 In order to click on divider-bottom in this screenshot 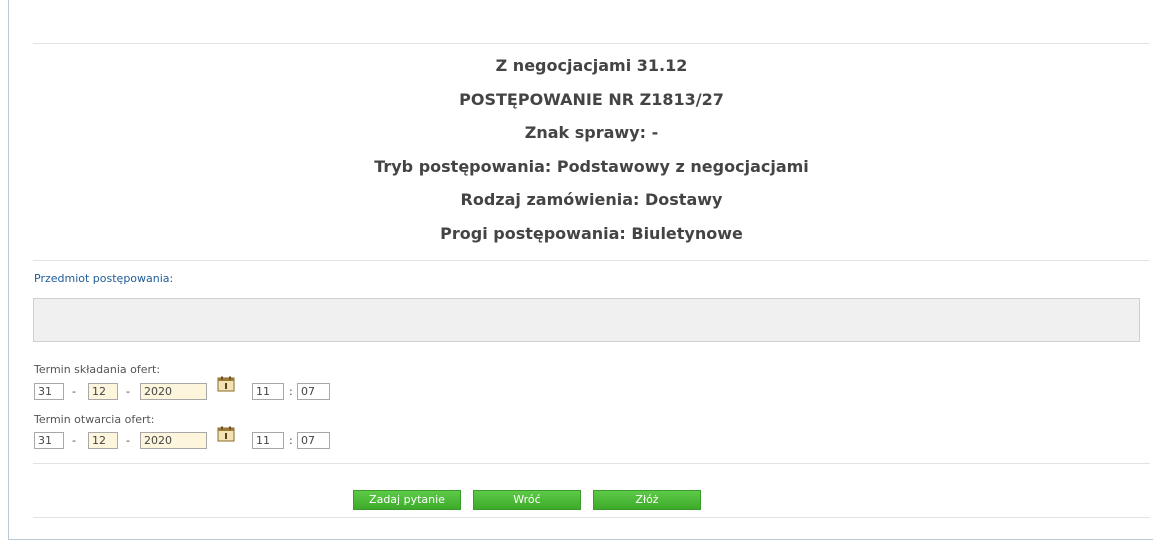, I will do `click(591, 517)`.